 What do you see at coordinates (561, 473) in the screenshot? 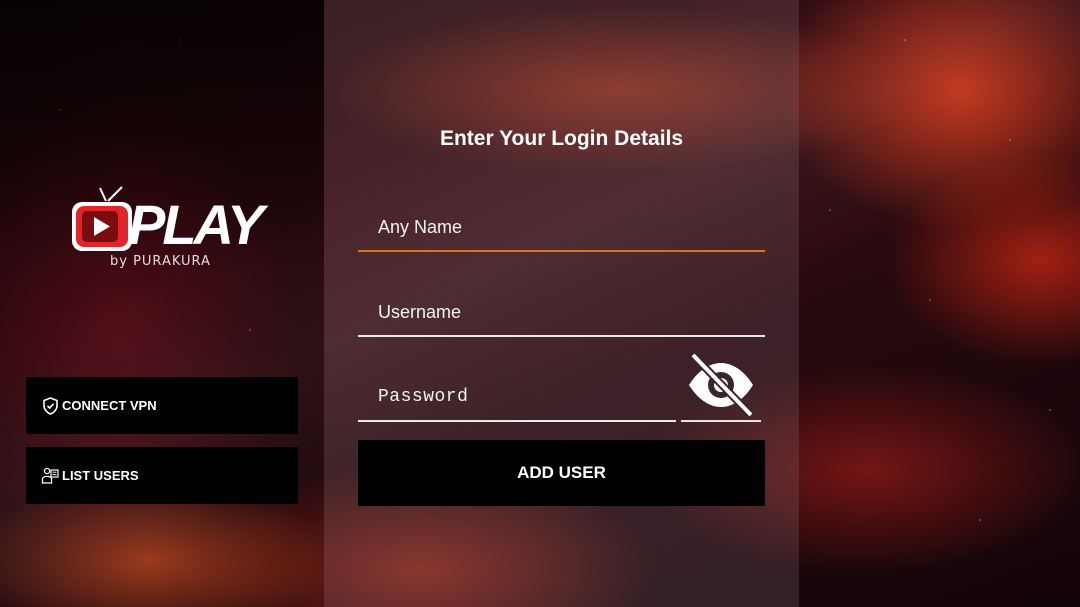
I see `add-user-button: ADD USER` at bounding box center [561, 473].